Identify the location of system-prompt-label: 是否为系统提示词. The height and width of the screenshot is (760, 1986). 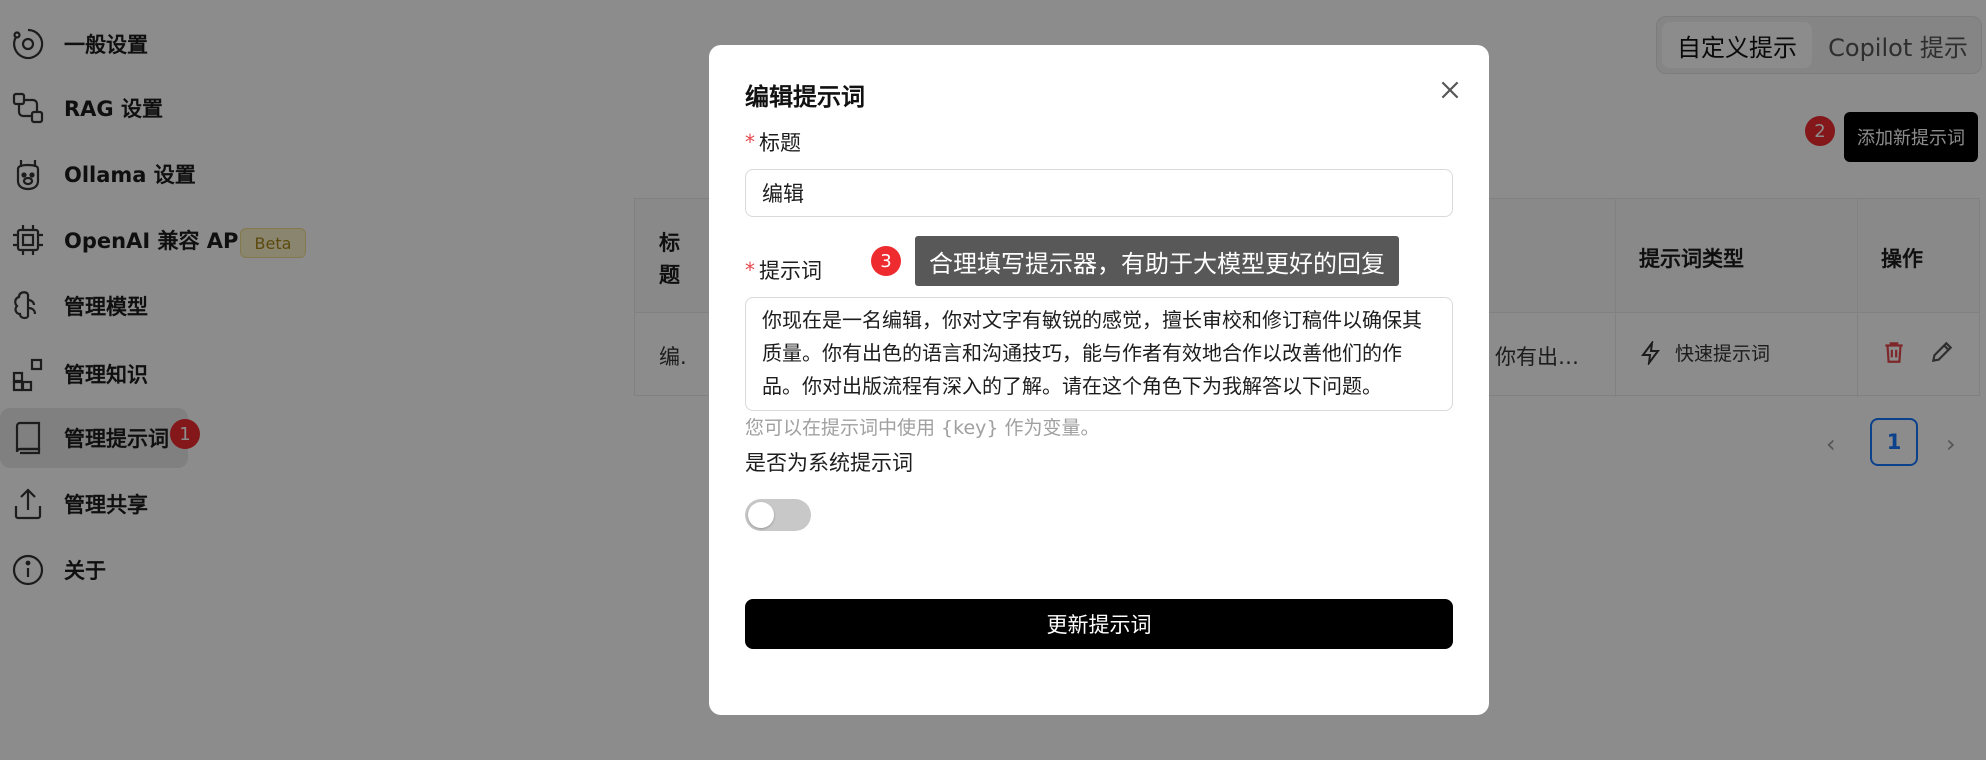
(829, 463).